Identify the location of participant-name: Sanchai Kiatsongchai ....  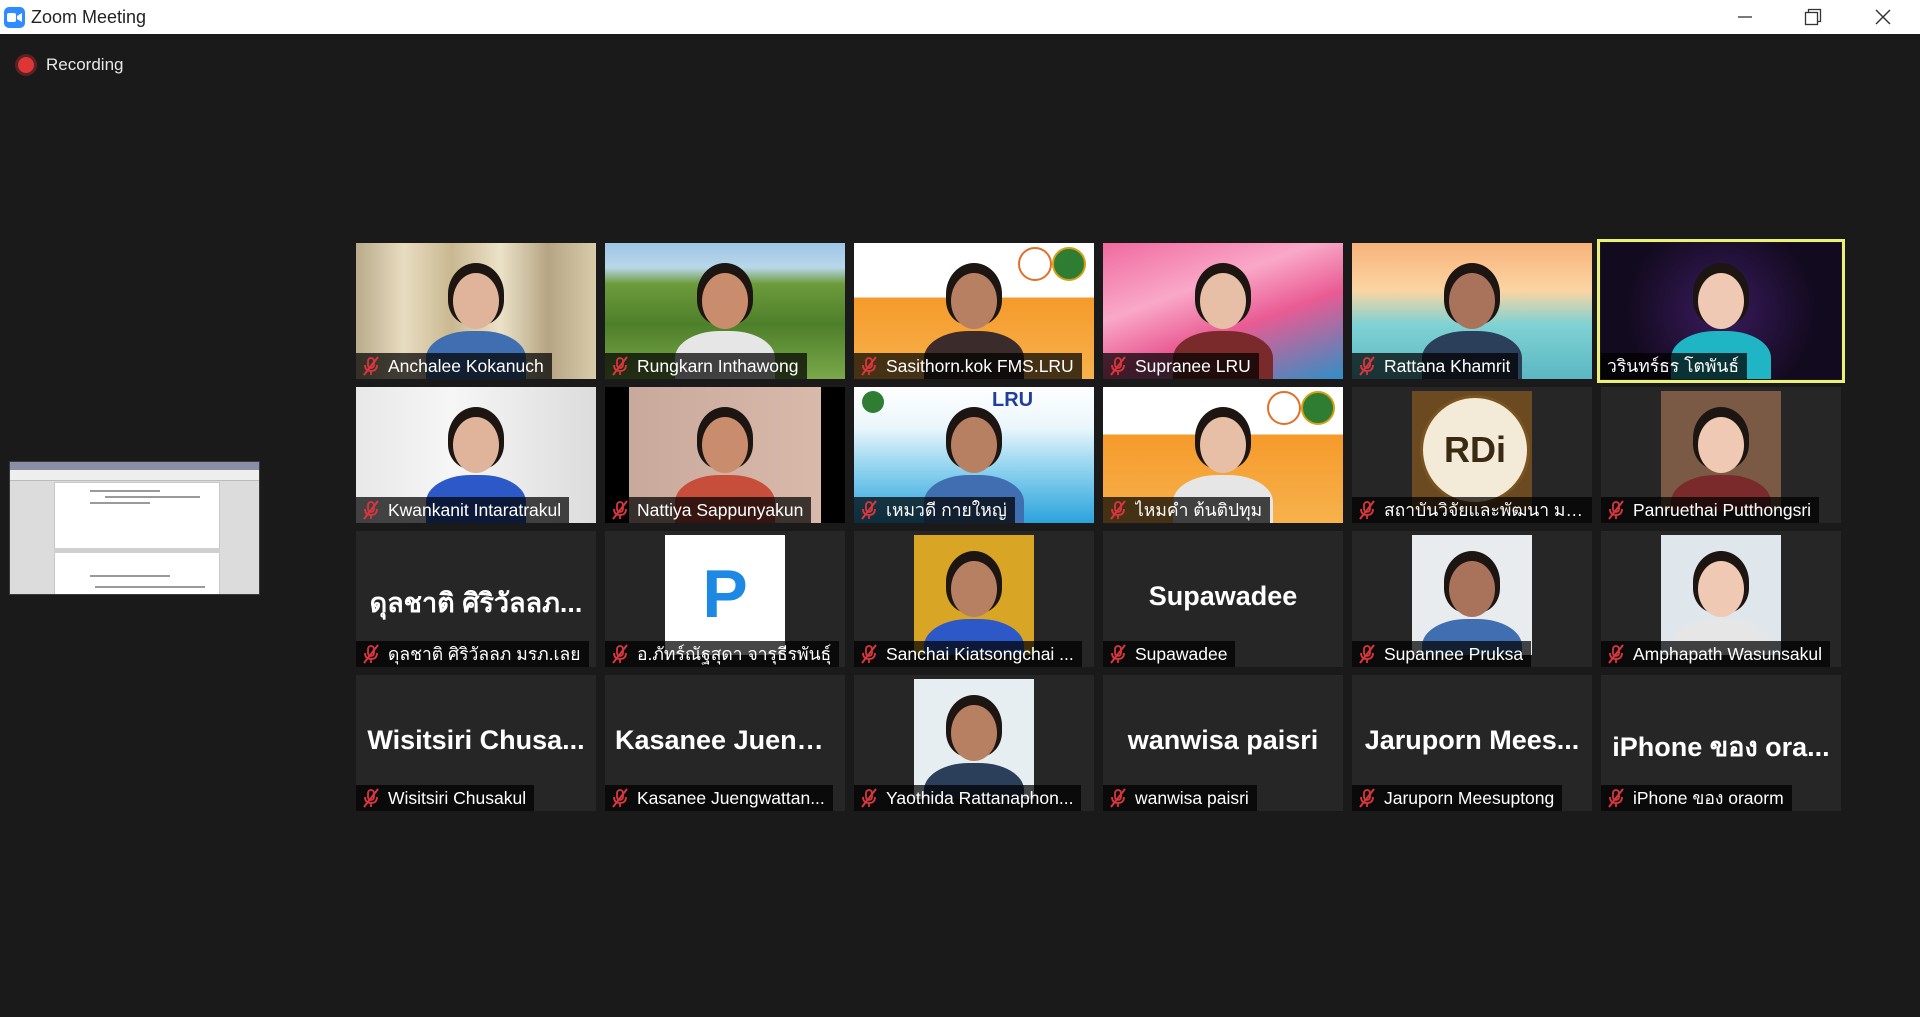
(980, 653).